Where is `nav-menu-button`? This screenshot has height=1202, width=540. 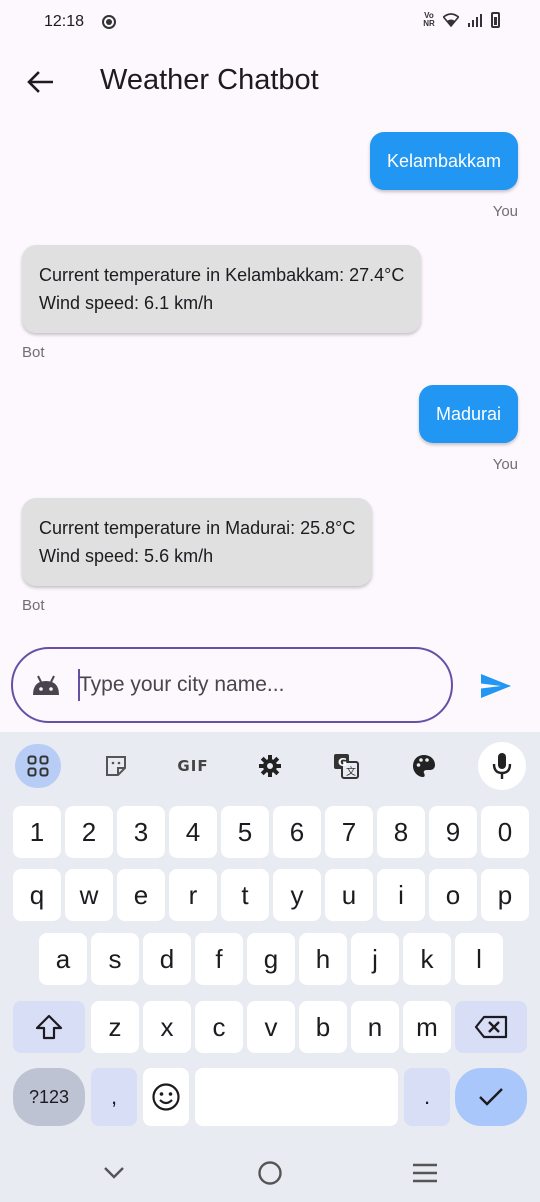
nav-menu-button is located at coordinates (425, 1173).